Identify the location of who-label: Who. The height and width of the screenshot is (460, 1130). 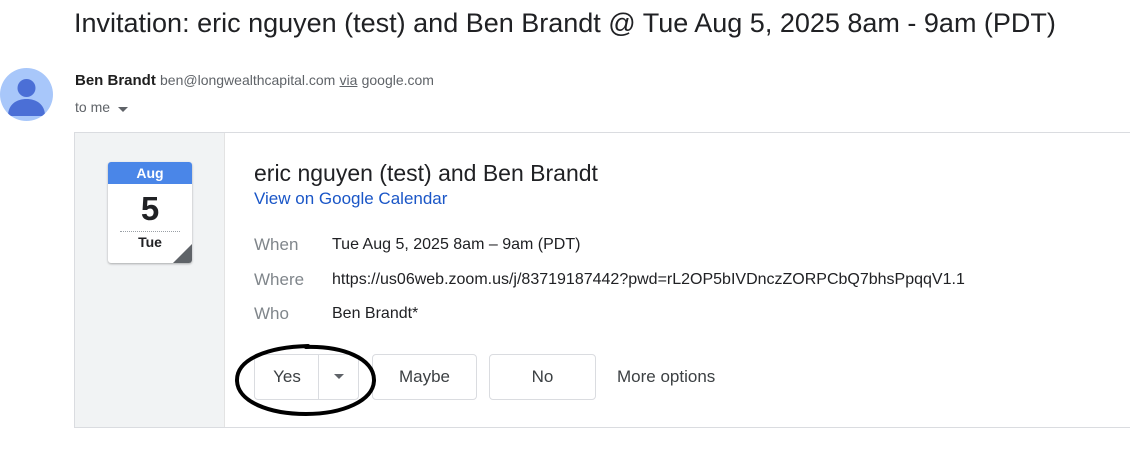
(271, 313).